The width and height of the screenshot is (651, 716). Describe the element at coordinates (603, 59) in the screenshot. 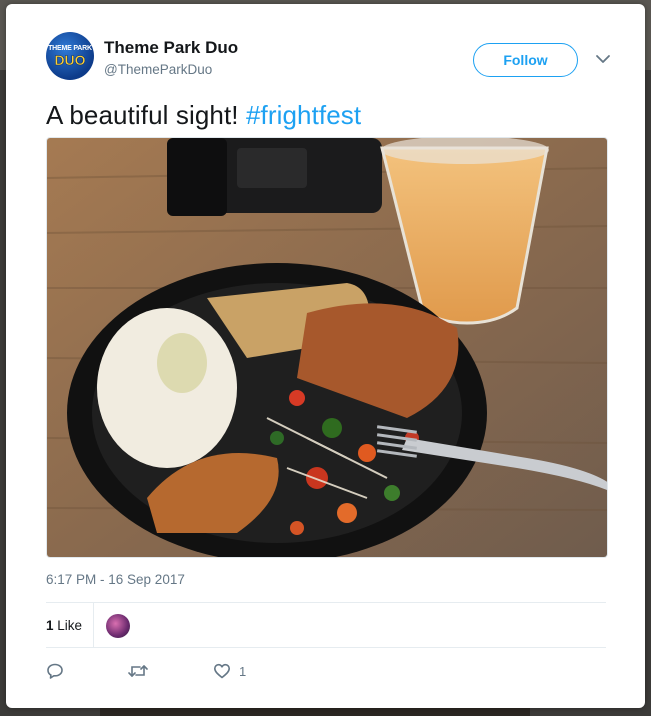

I see `chevron-down-icon` at that location.